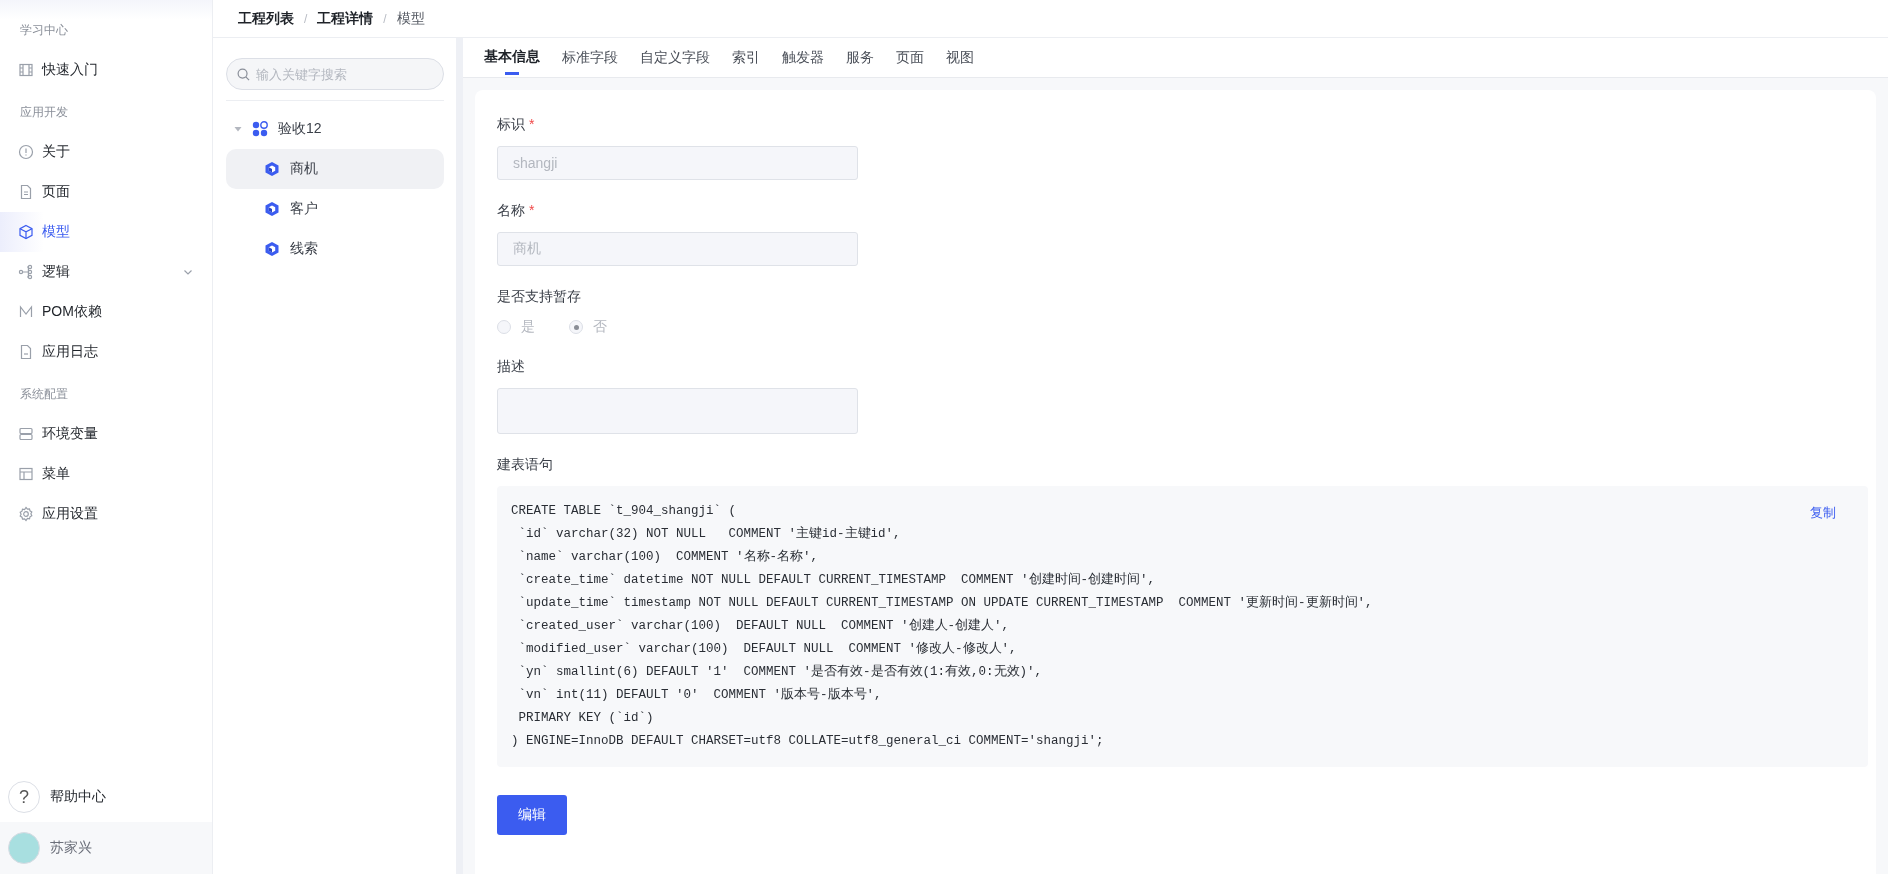  Describe the element at coordinates (304, 169) in the screenshot. I see `tree-label: 商机` at that location.